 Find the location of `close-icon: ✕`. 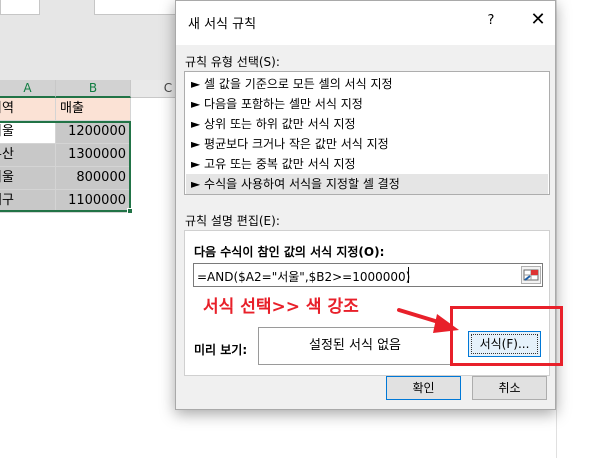

close-icon: ✕ is located at coordinates (538, 20).